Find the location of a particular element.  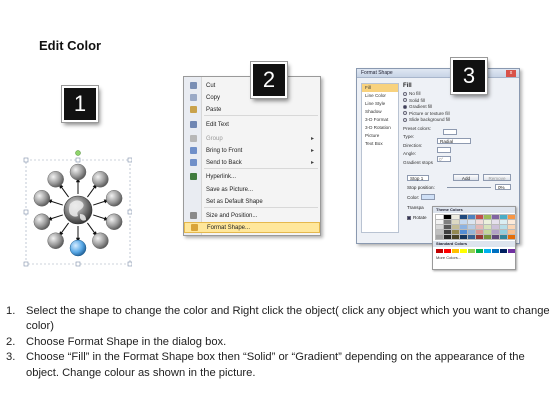

category-fill: Fill is located at coordinates (380, 88).